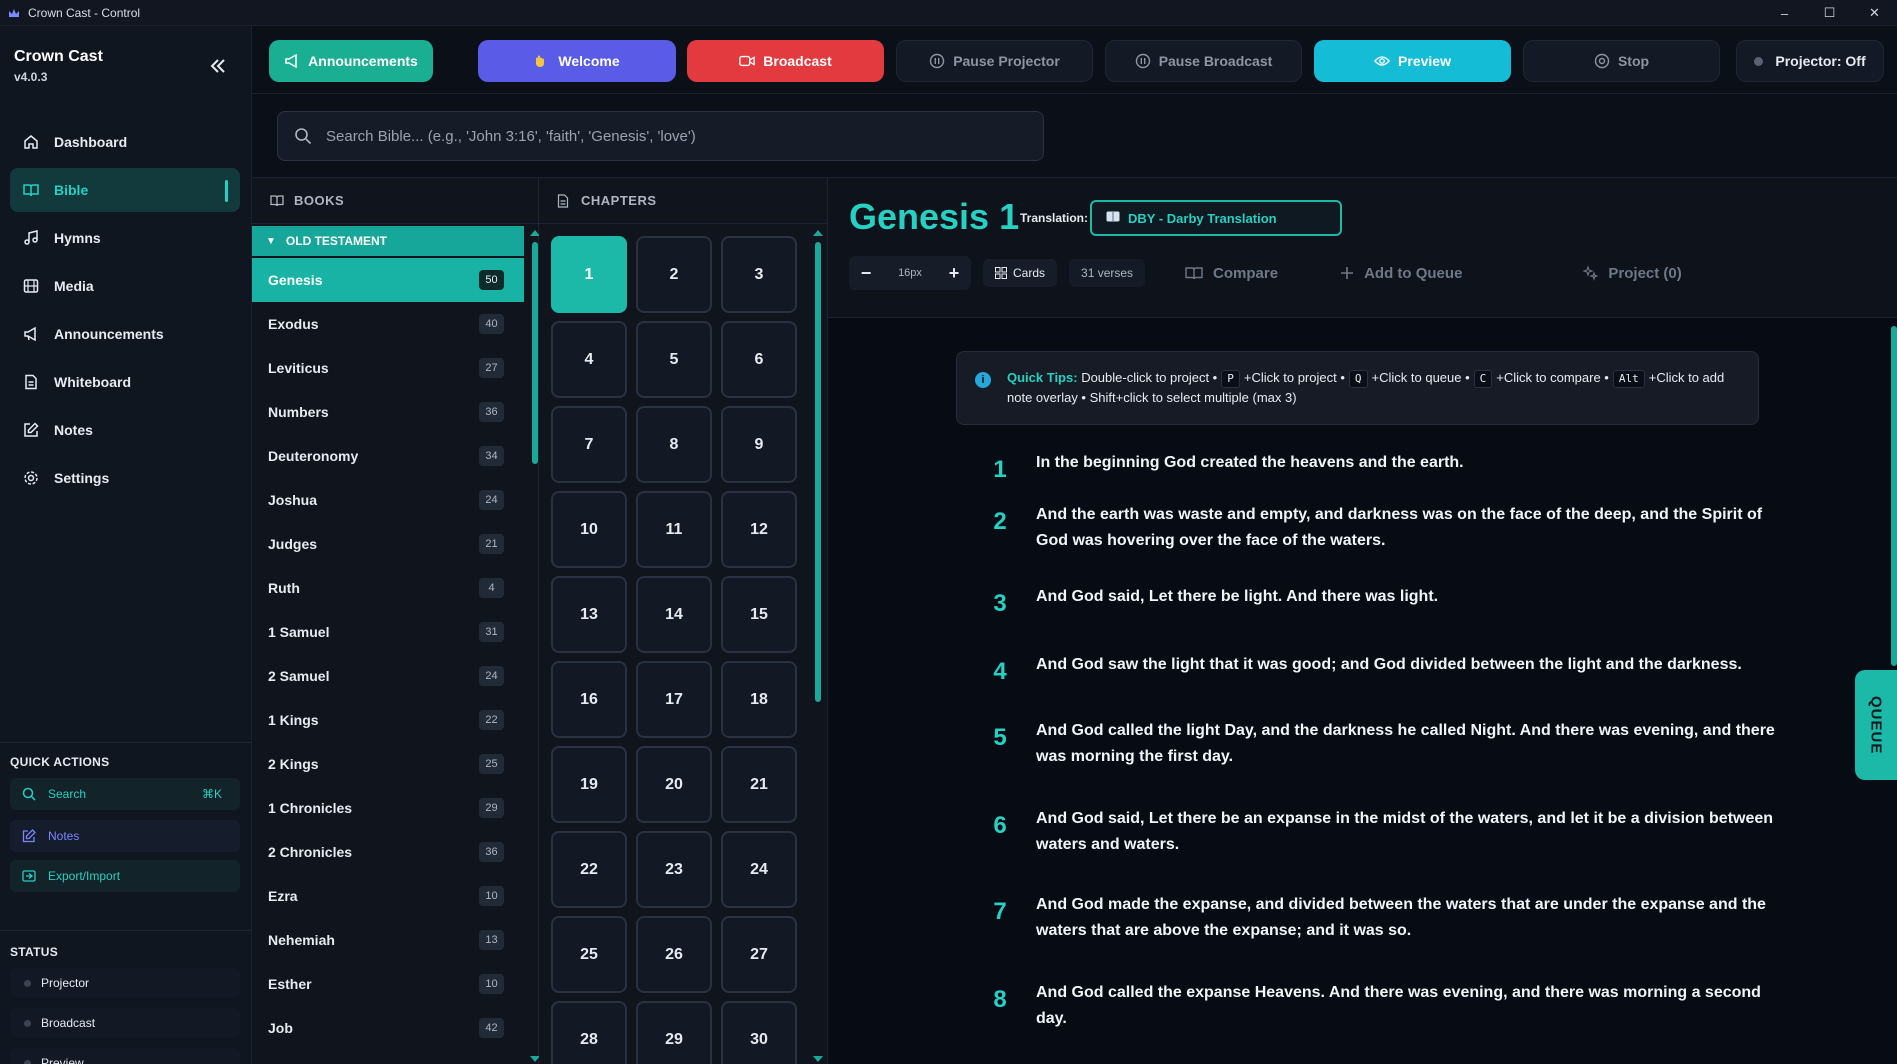 Image resolution: width=1897 pixels, height=1064 pixels. Describe the element at coordinates (388, 676) in the screenshot. I see `book-item: 2 Samuel 24` at that location.